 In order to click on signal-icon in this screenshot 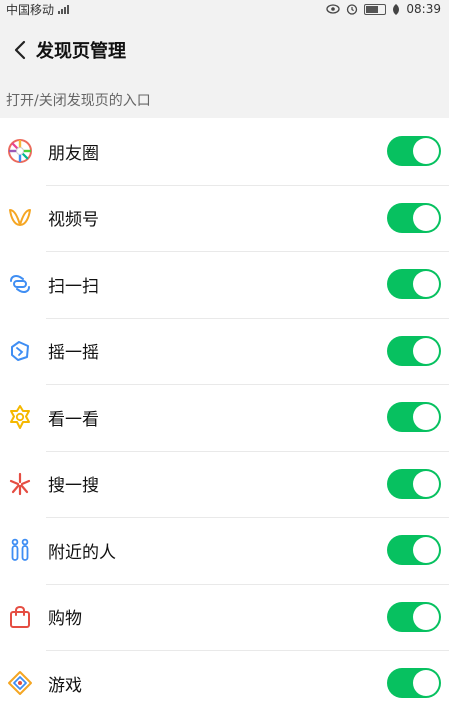, I will do `click(64, 9)`.